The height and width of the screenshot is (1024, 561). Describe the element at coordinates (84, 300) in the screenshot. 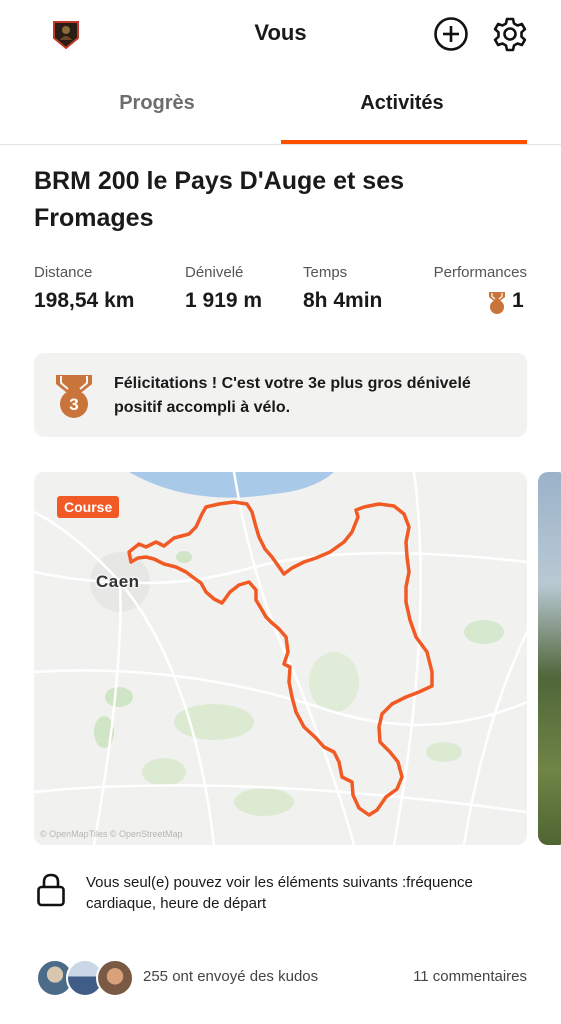

I see `stat-distance-value: 198,54 km` at that location.